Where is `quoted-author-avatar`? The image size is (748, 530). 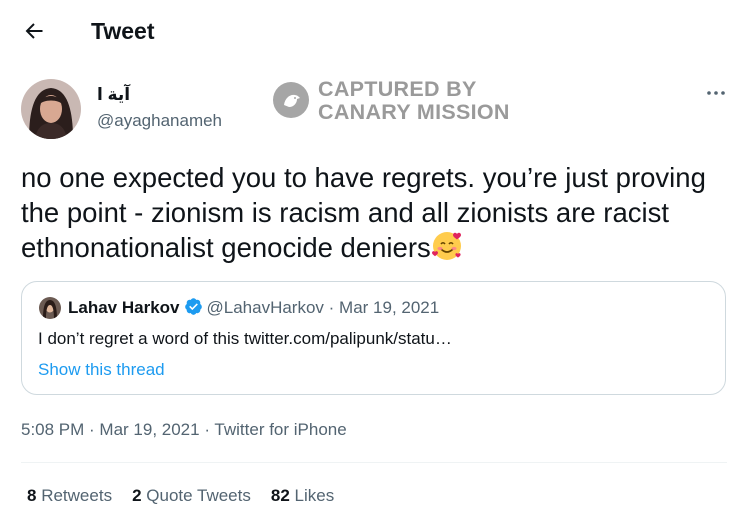 quoted-author-avatar is located at coordinates (50, 308).